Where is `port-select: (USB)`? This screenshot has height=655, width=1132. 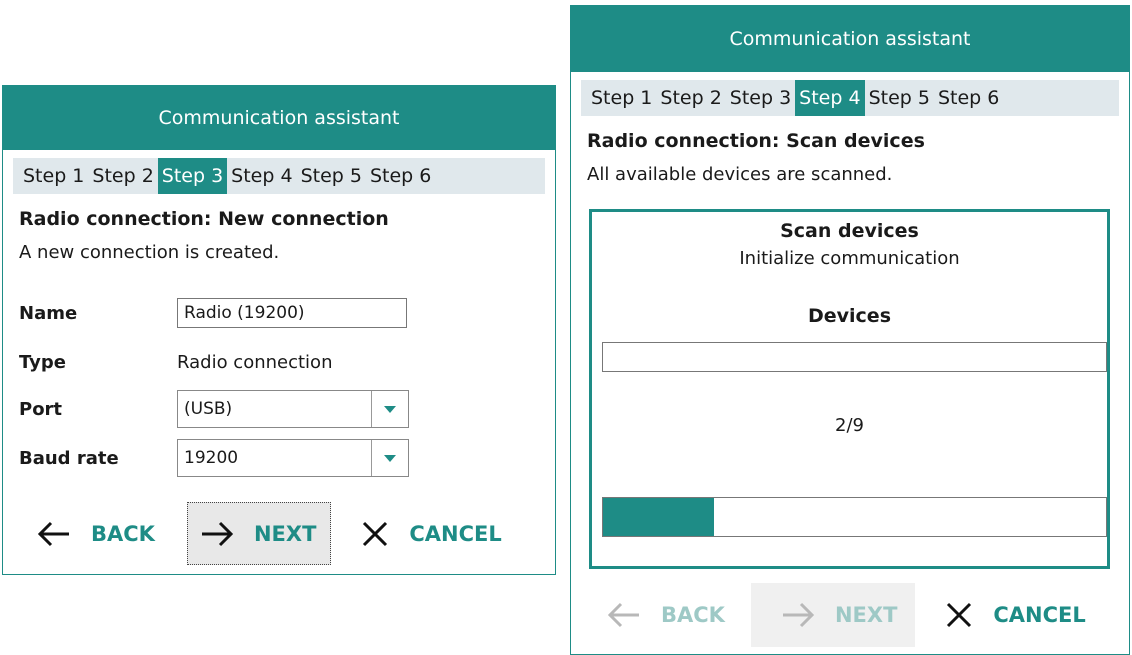 port-select: (USB) is located at coordinates (293, 409).